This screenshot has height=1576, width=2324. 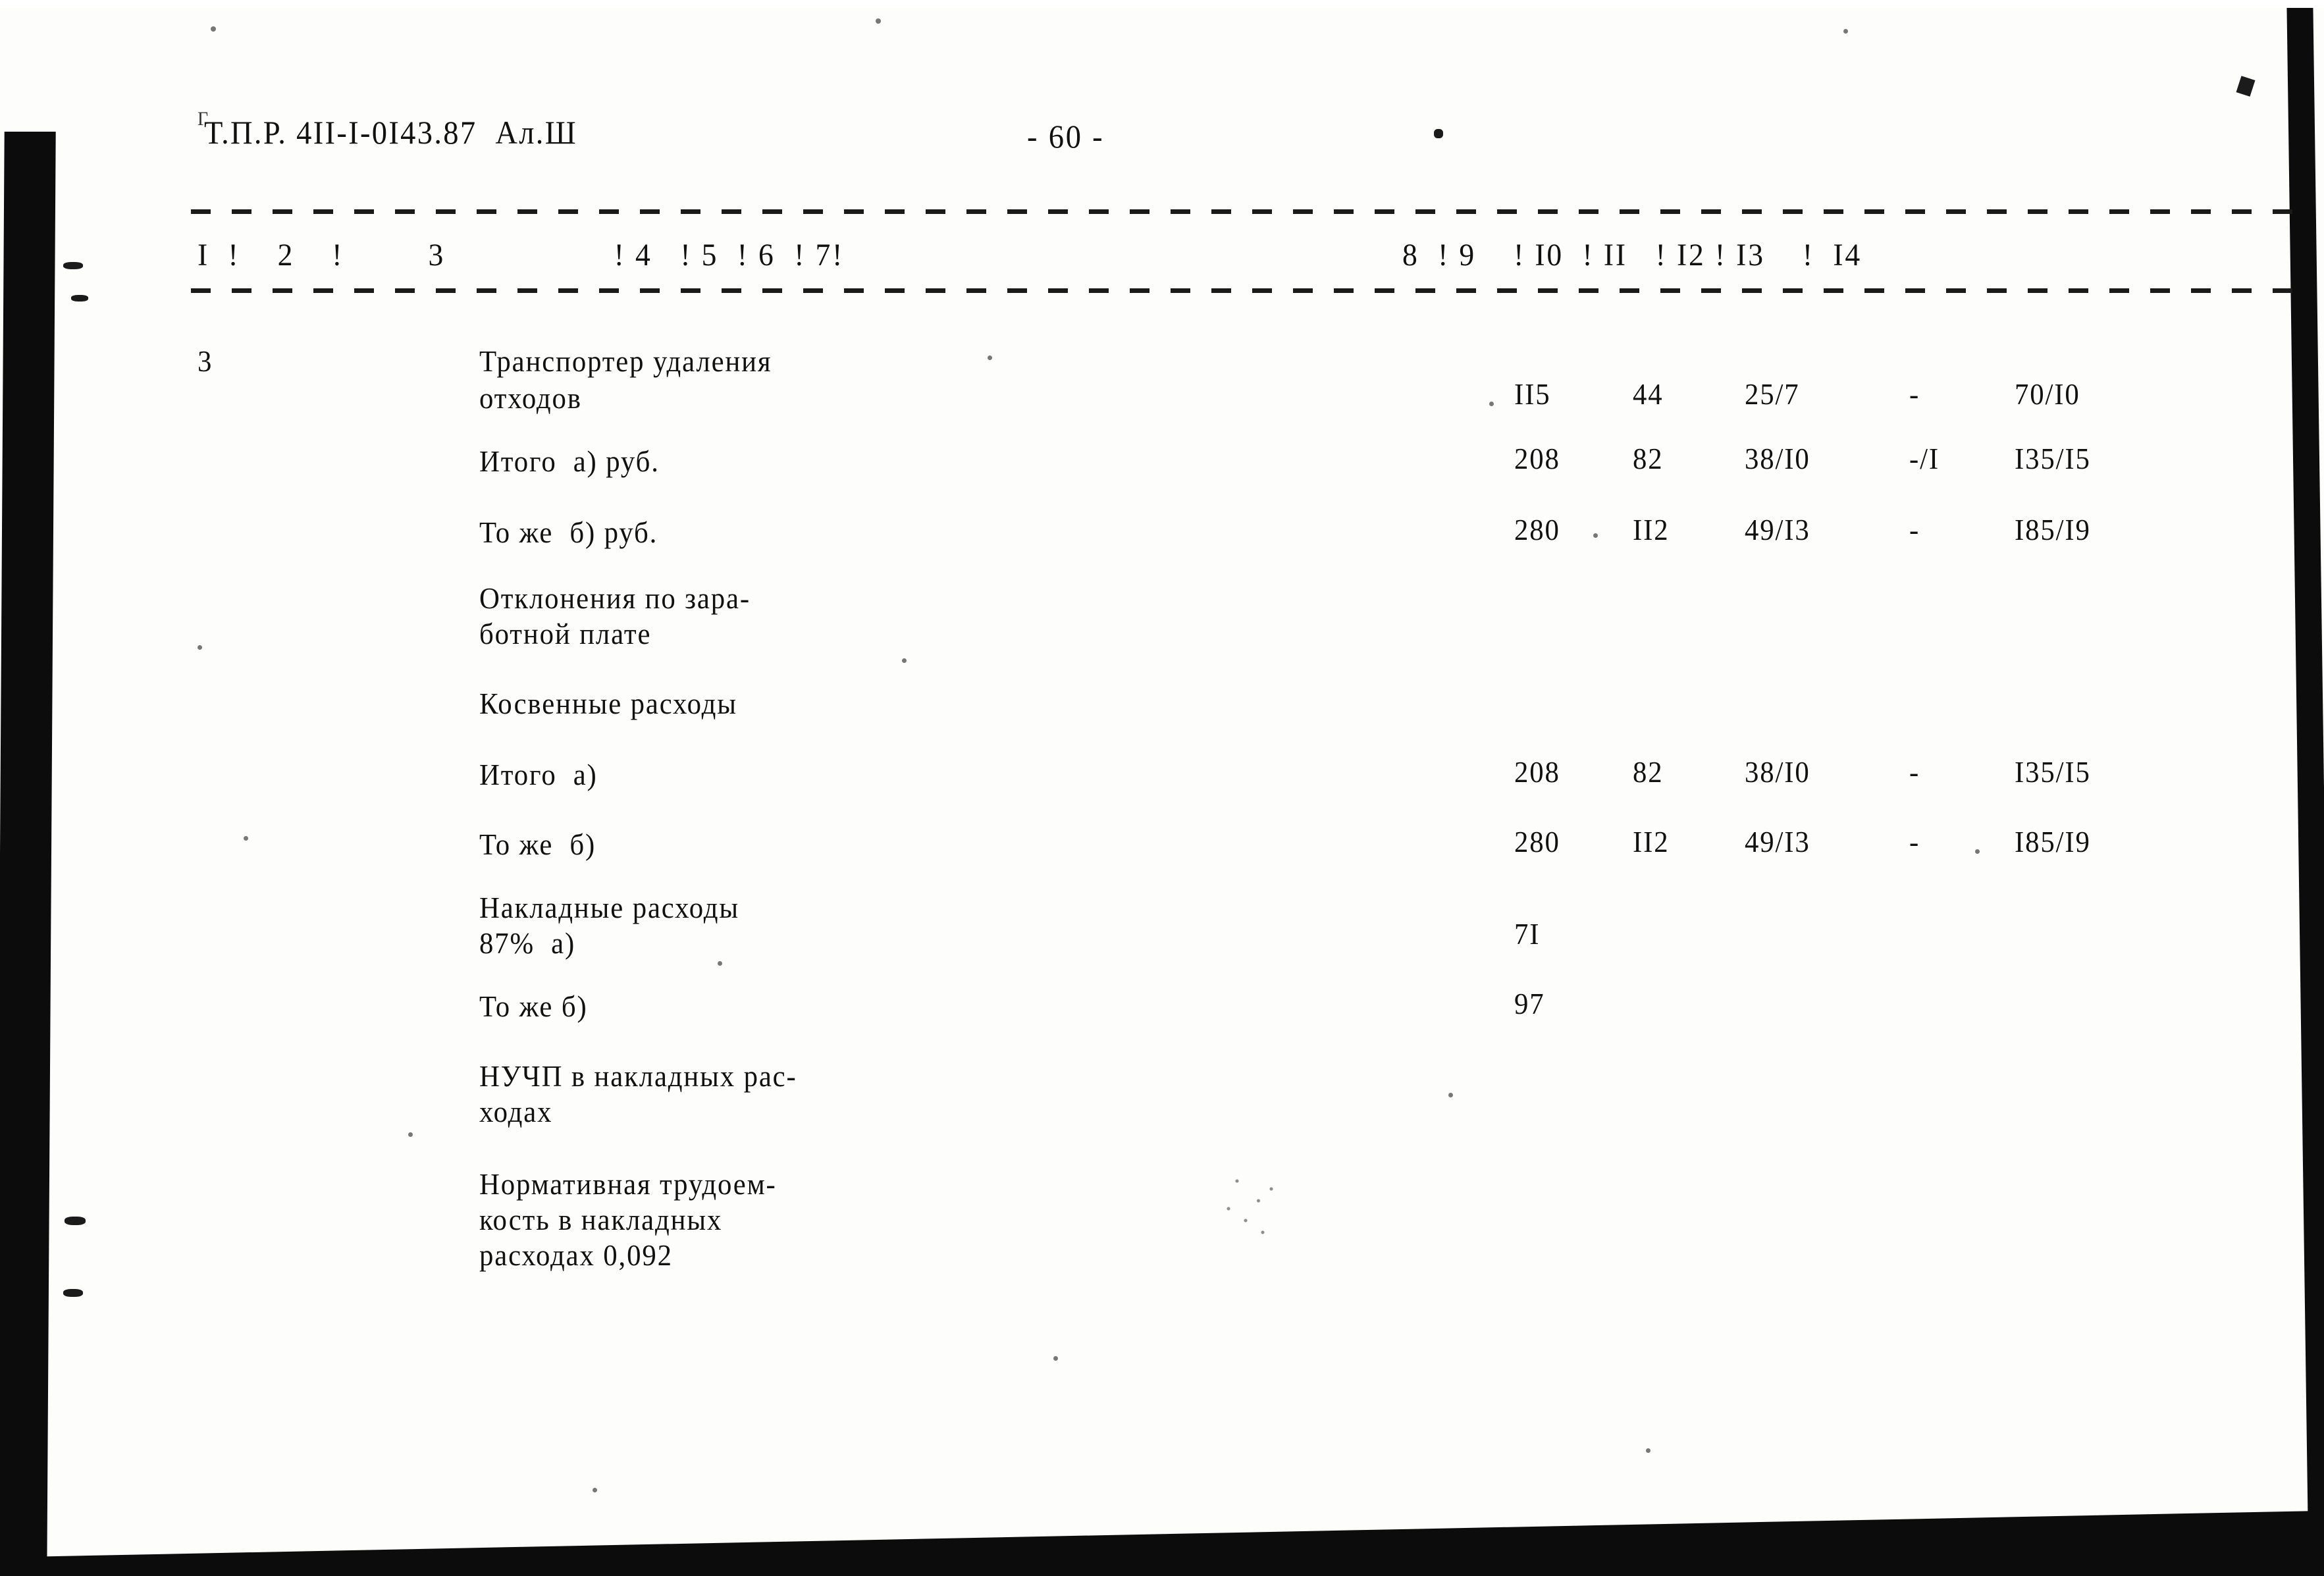 What do you see at coordinates (521, 255) in the screenshot?
I see `column-header-left: I ! 2 ! 3 ! 4 ! 5 ! 6 ! 7!` at bounding box center [521, 255].